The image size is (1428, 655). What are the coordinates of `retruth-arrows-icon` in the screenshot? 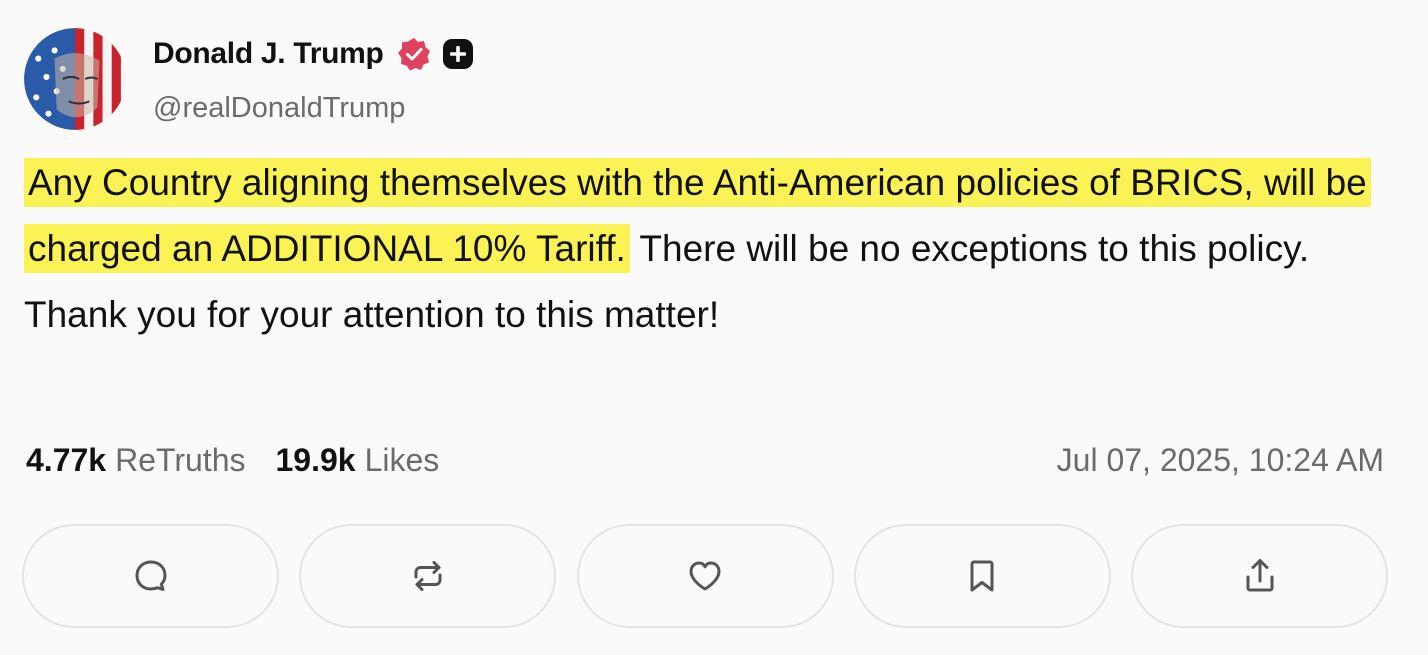 It's located at (428, 576).